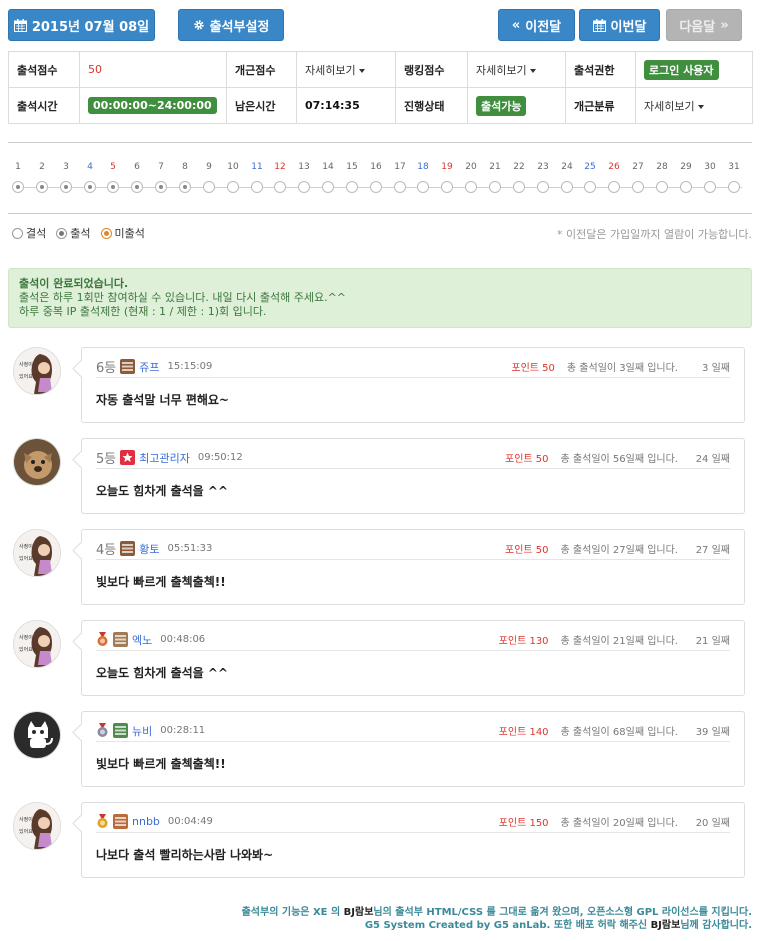 The height and width of the screenshot is (941, 760). What do you see at coordinates (599, 25) in the screenshot?
I see `calendar-icon` at bounding box center [599, 25].